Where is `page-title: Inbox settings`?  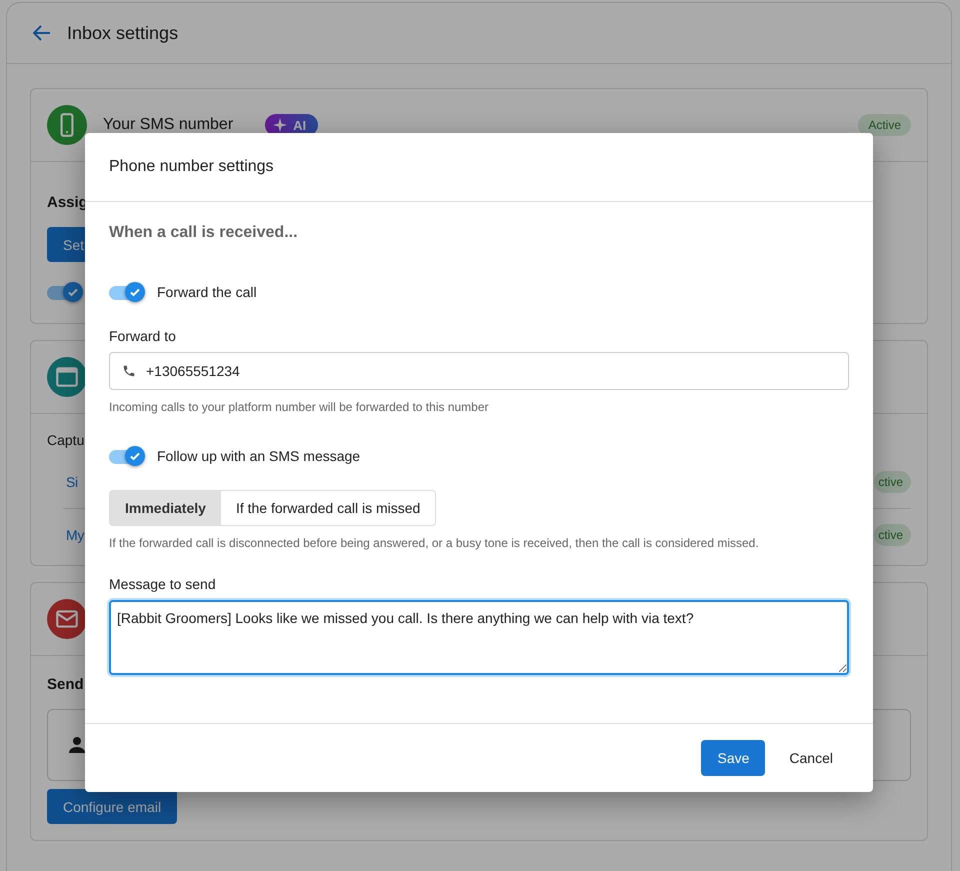 page-title: Inbox settings is located at coordinates (122, 33).